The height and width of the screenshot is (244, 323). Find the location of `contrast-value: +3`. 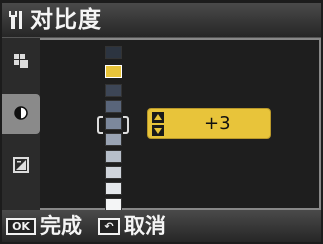

contrast-value: +3 is located at coordinates (217, 123).